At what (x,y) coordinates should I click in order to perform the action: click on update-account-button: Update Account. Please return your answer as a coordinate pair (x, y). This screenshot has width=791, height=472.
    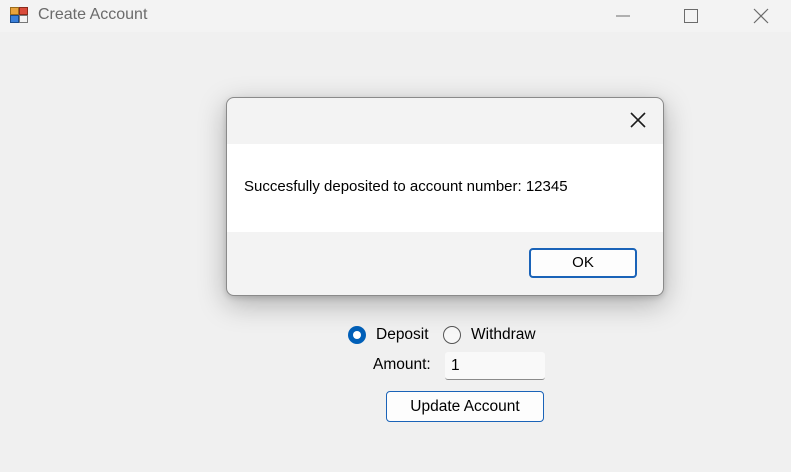
    Looking at the image, I should click on (465, 406).